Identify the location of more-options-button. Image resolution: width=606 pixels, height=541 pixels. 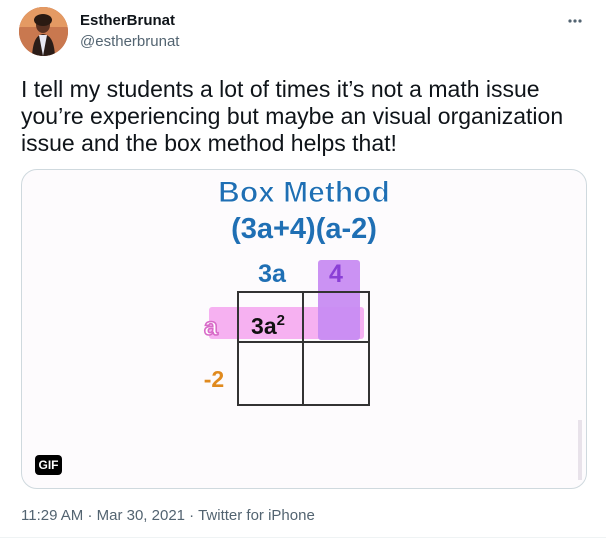
(575, 21).